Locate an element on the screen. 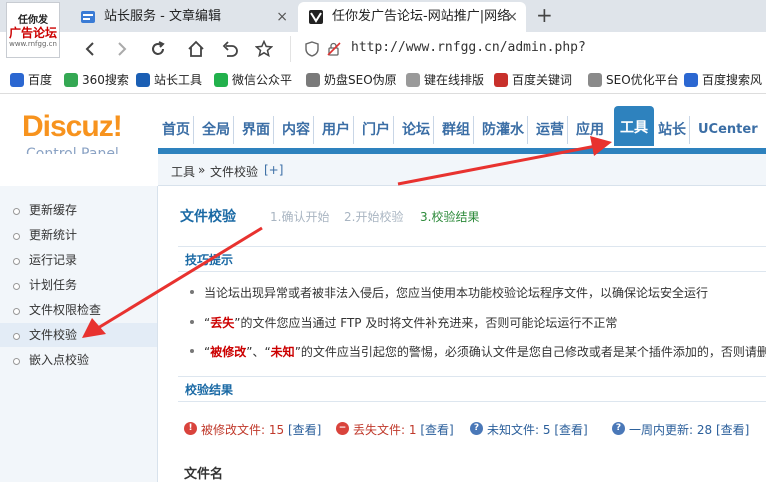 Image resolution: width=766 pixels, height=482 pixels. sidebar-item-scheduled-tasks: 计划任务 is located at coordinates (78, 285).